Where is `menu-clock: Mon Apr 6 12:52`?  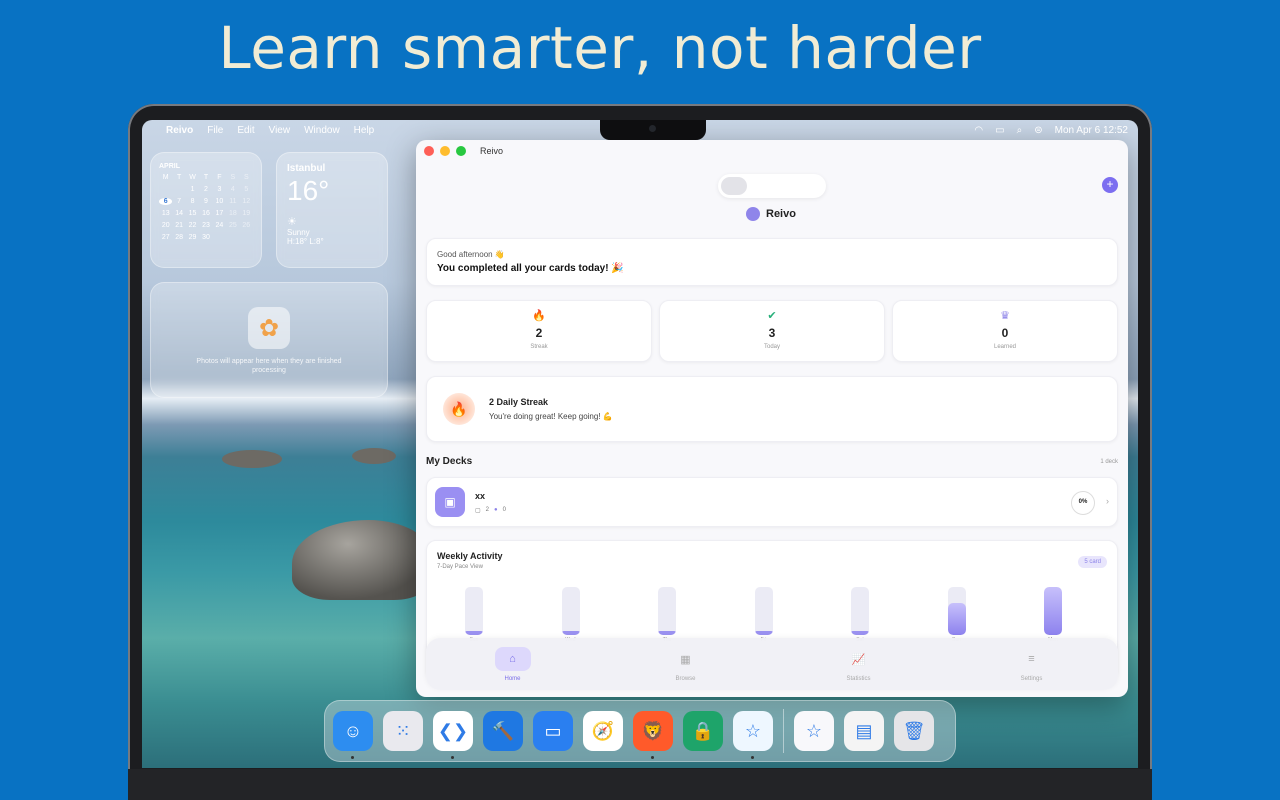 menu-clock: Mon Apr 6 12:52 is located at coordinates (1091, 130).